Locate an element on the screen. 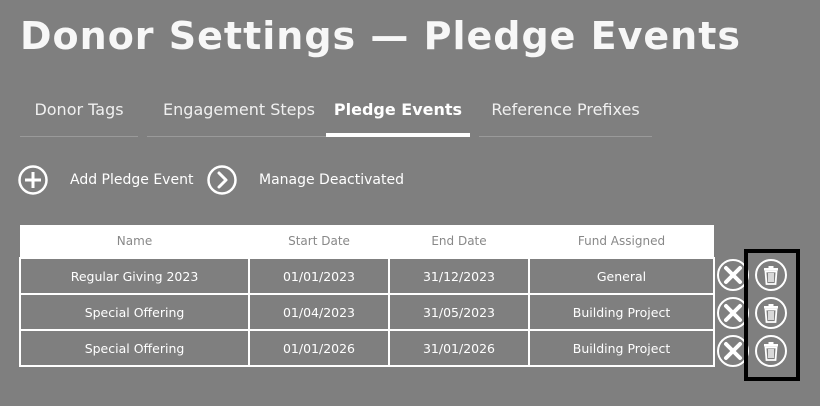 This screenshot has width=820, height=406. manage-deactivated-button: Manage Deactivated is located at coordinates (305, 180).